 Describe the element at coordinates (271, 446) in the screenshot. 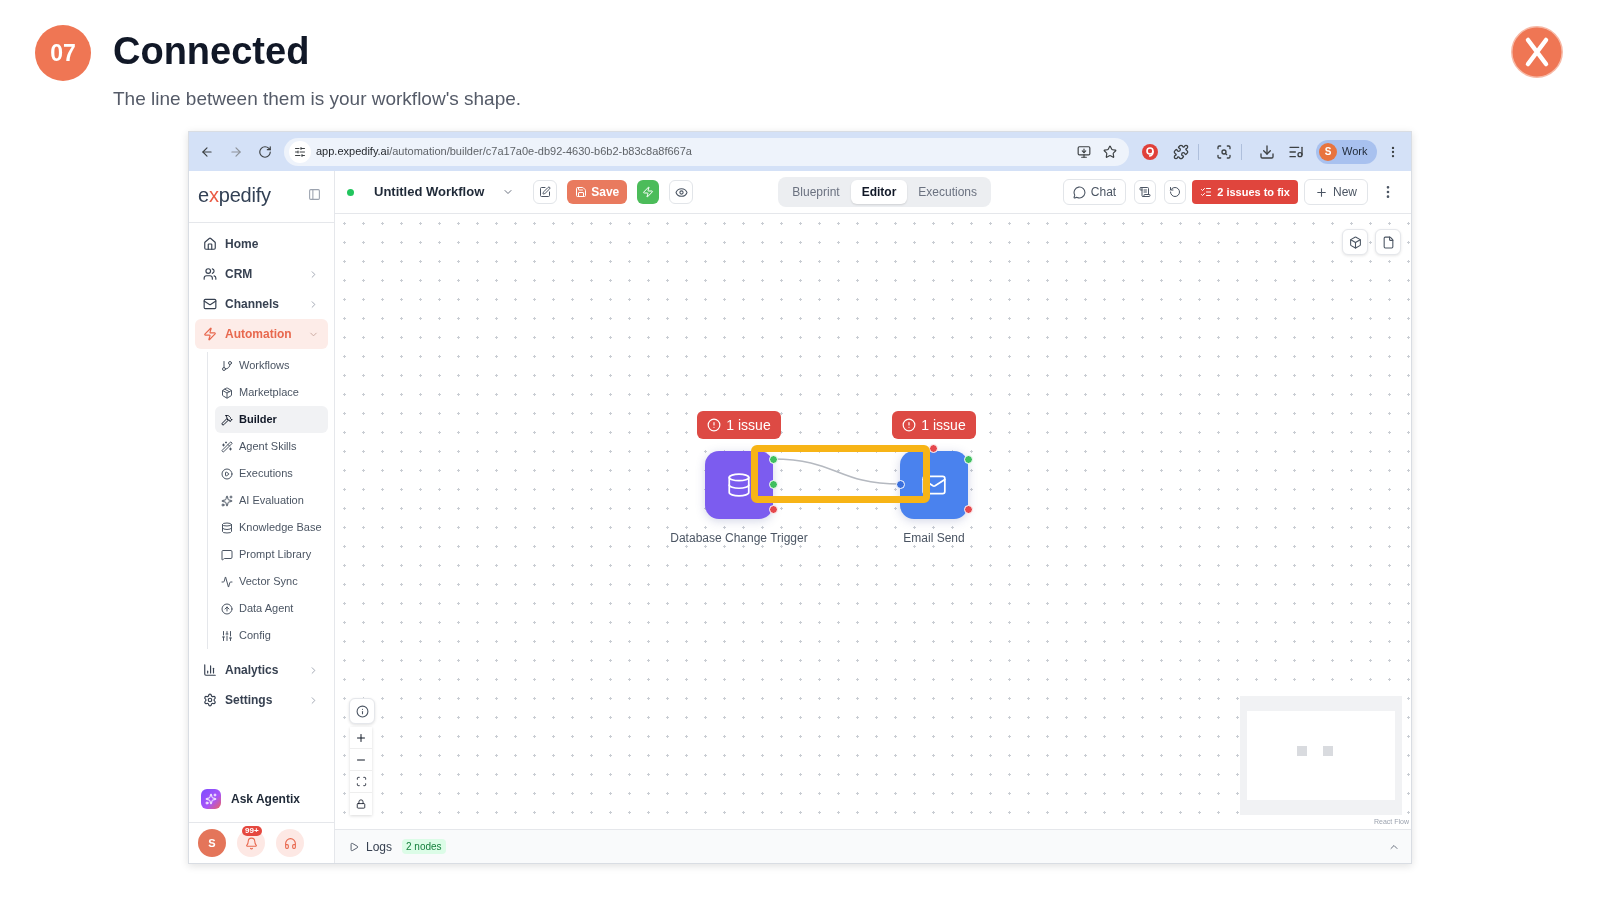

I see `sidebar-subitem: Agent Skills` at that location.